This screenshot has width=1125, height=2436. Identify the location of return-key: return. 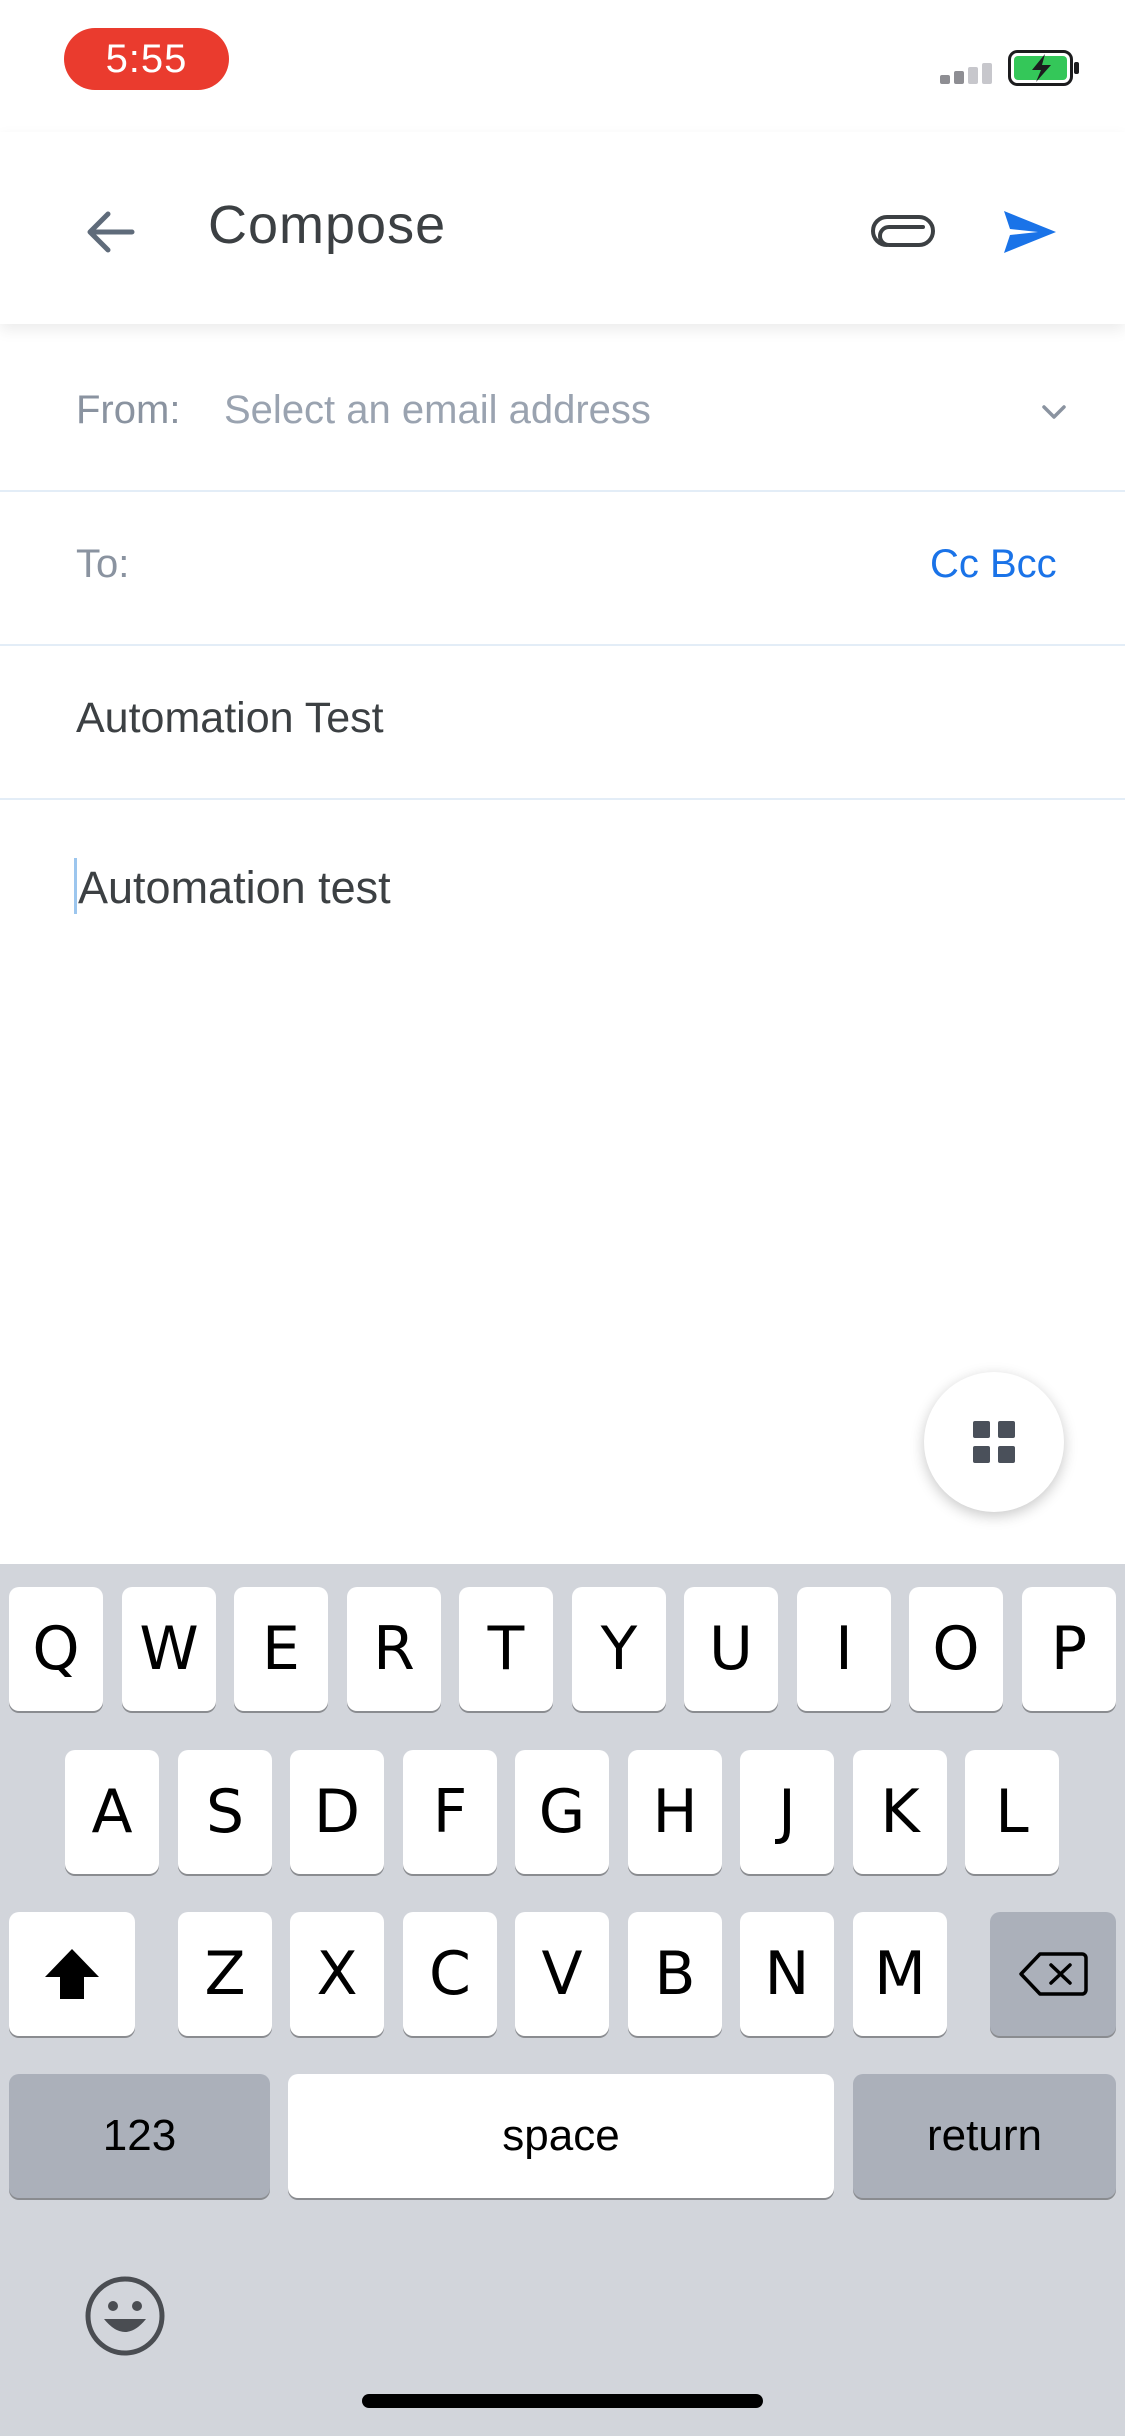
(984, 2136).